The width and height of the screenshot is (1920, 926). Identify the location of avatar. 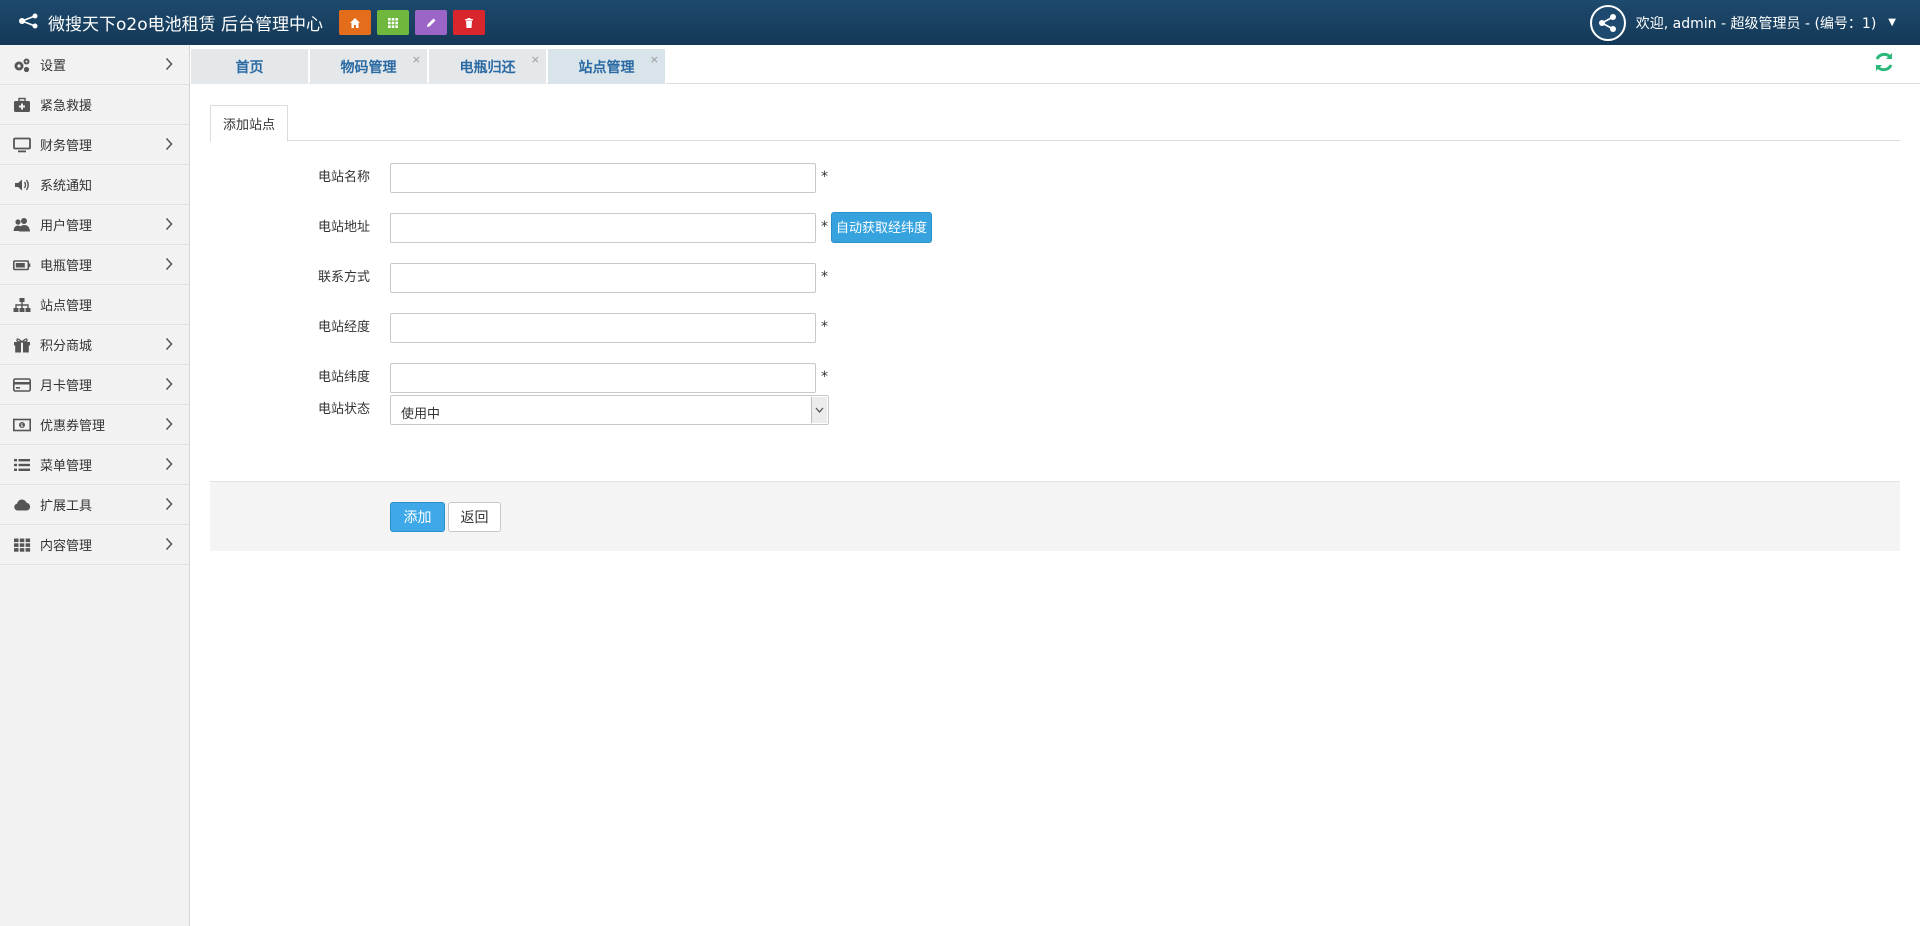
(1607, 22).